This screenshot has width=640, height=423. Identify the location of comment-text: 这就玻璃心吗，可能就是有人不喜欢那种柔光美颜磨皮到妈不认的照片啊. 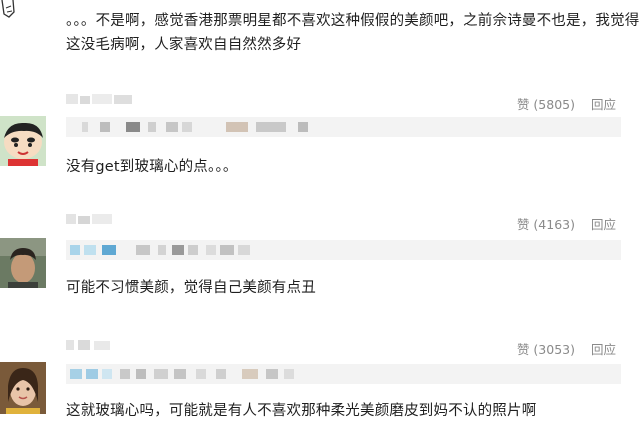
(301, 411).